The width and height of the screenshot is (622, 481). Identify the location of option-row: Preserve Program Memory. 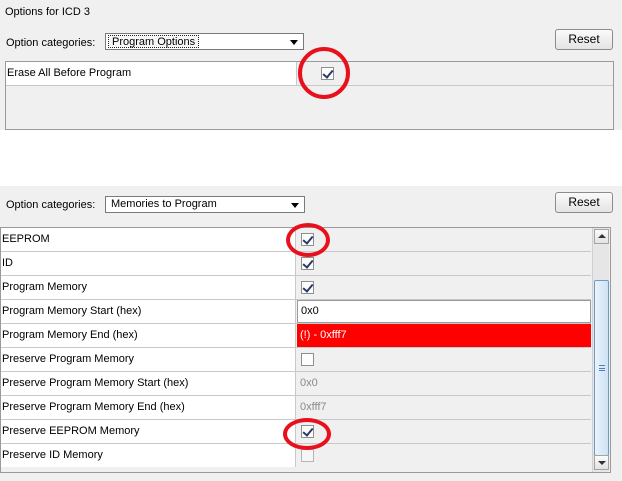
(296, 360).